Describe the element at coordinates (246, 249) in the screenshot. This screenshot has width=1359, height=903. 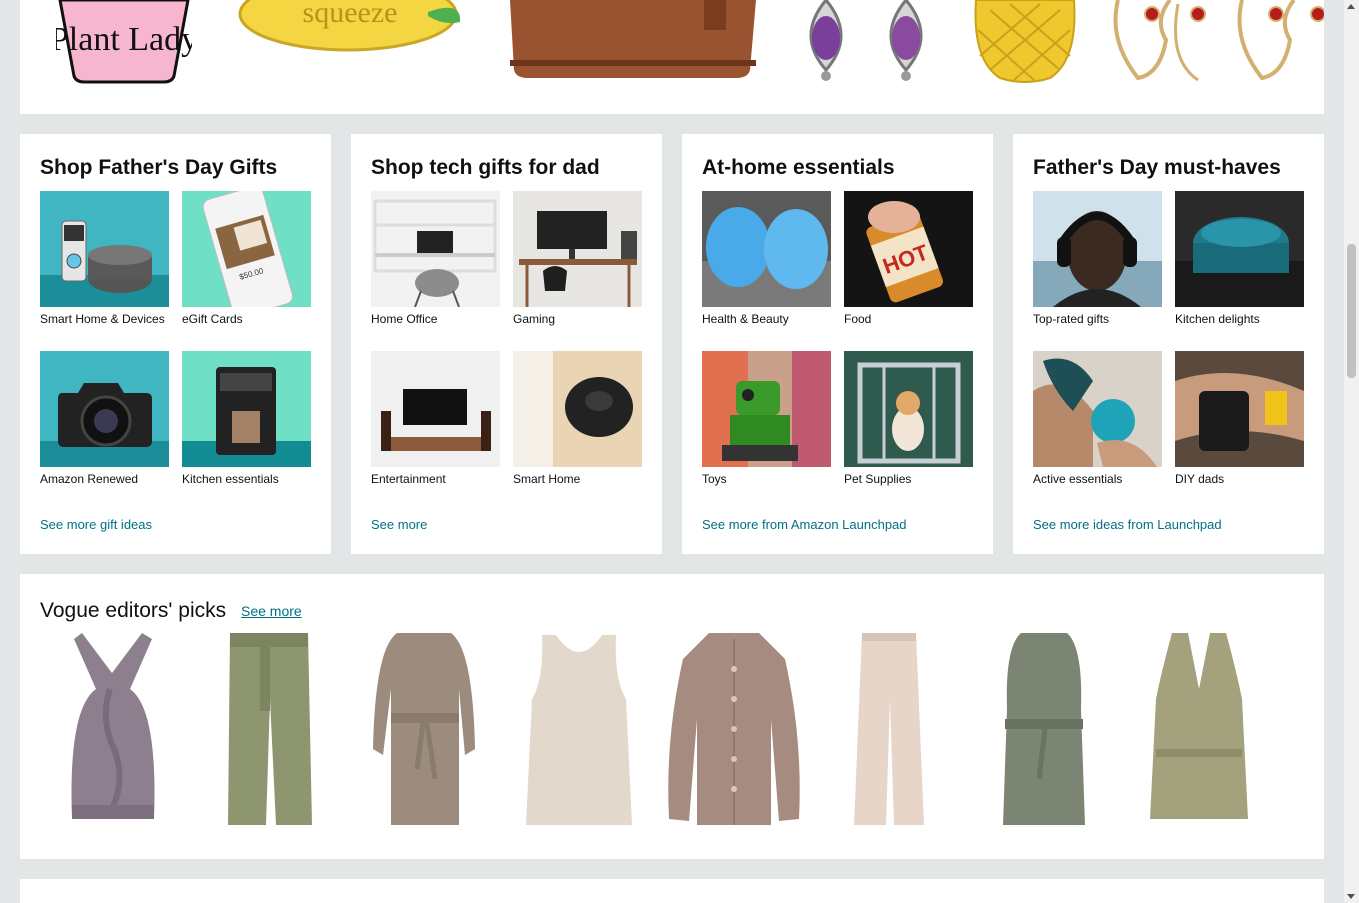
I see `egift-card-image: $50.00` at that location.